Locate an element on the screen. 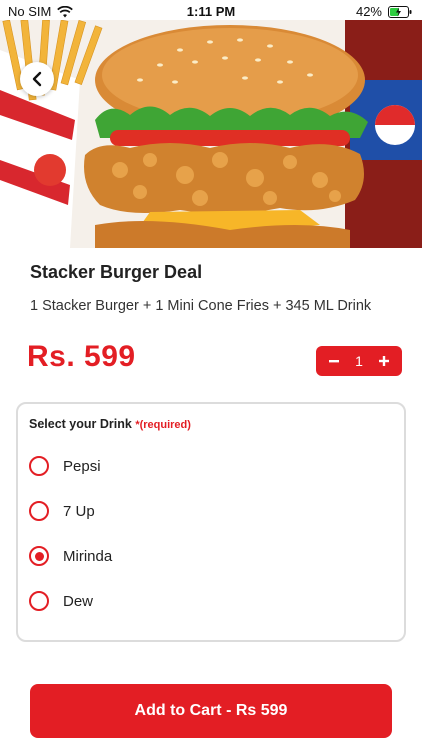 The image size is (422, 750). quantity-value: 1 is located at coordinates (359, 361).